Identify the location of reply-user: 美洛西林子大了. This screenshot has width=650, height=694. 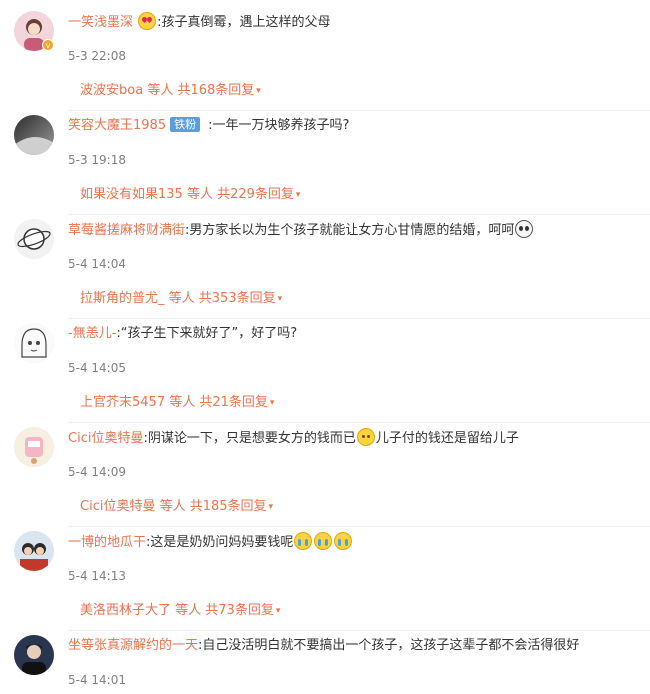
(126, 610).